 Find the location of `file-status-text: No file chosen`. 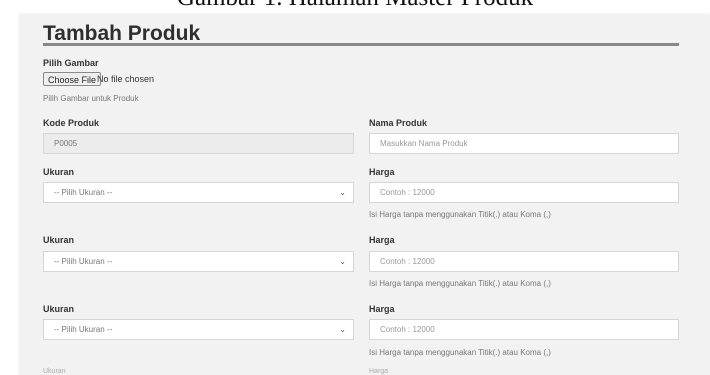

file-status-text: No file chosen is located at coordinates (126, 79).